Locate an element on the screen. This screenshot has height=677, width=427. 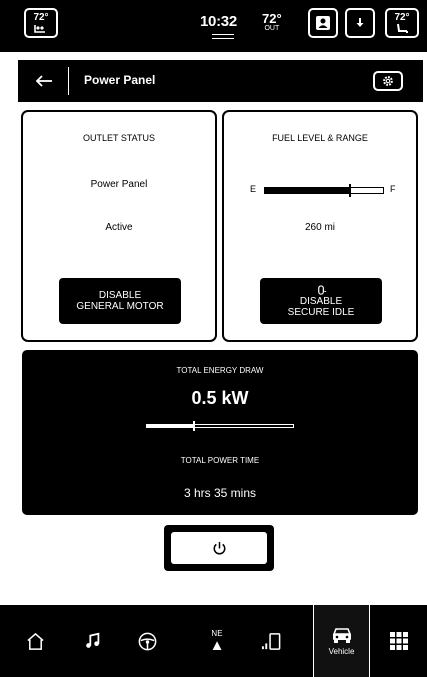
nav-controls is located at coordinates (147, 641).